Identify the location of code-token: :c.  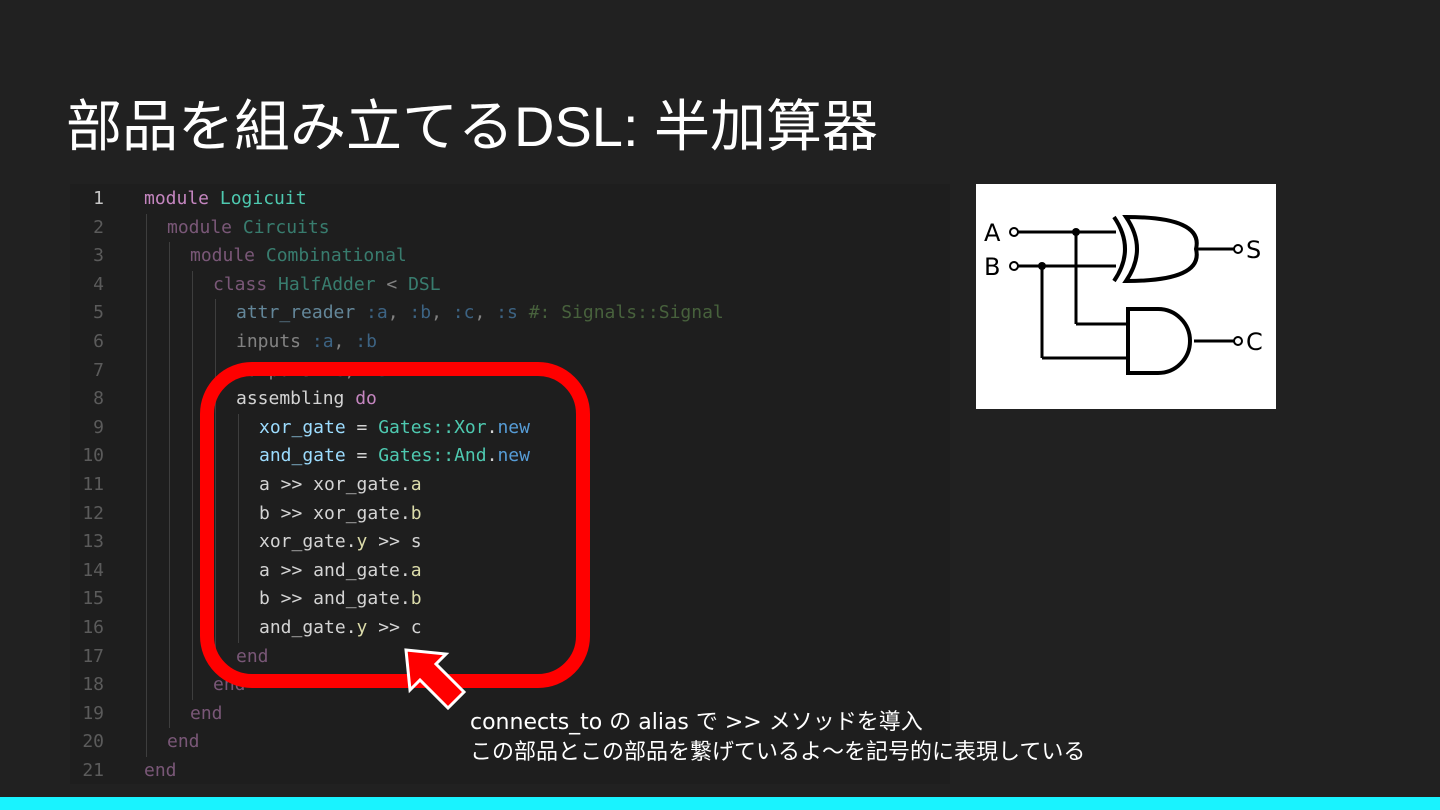
(463, 313).